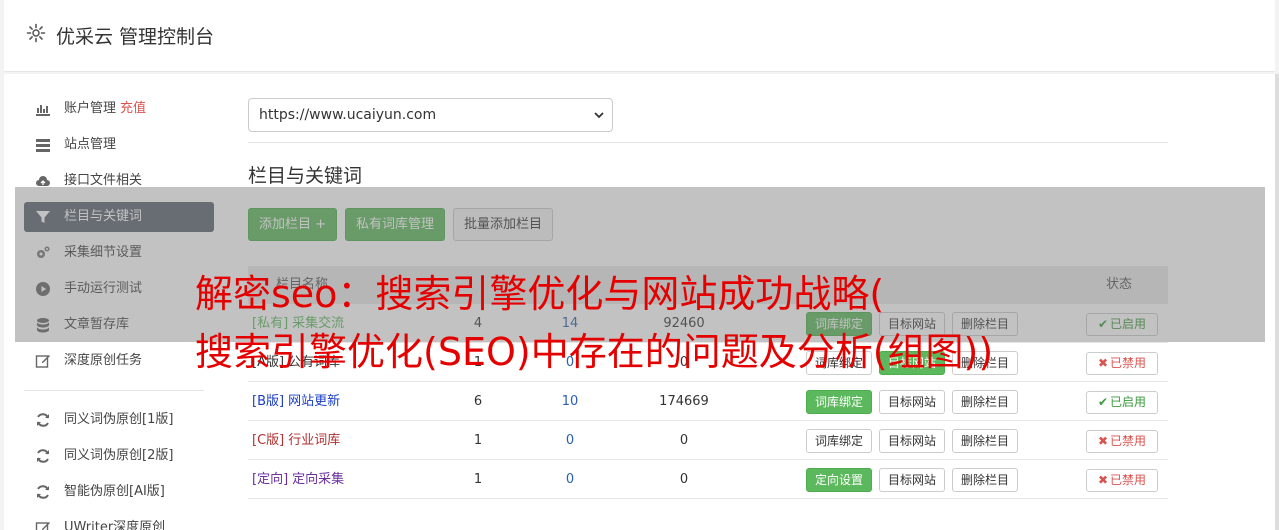  I want to click on overlay-line-1: 解密seo：搜索引擎优化与网站成功战略(, so click(540, 294).